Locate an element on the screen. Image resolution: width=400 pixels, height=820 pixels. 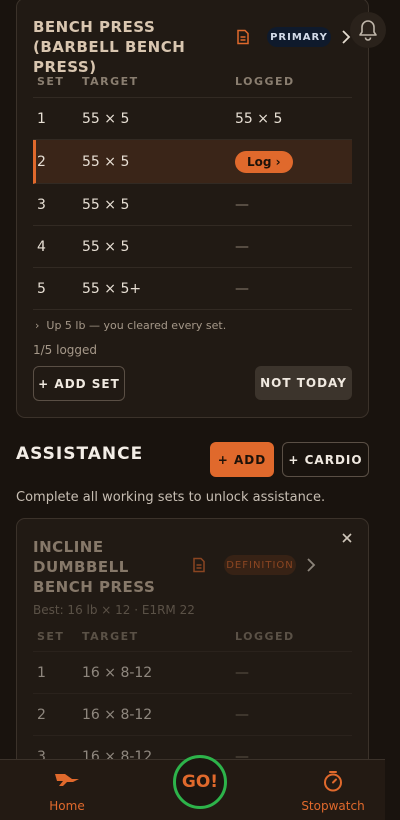
notifications-button is located at coordinates (368, 30).